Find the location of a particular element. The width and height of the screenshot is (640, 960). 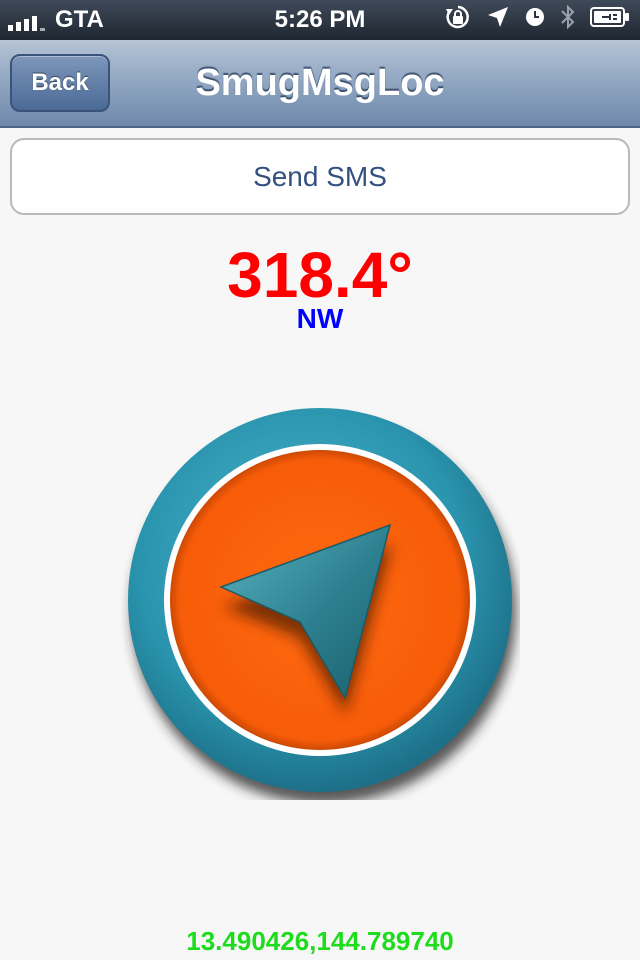

alarm-icon is located at coordinates (535, 20).